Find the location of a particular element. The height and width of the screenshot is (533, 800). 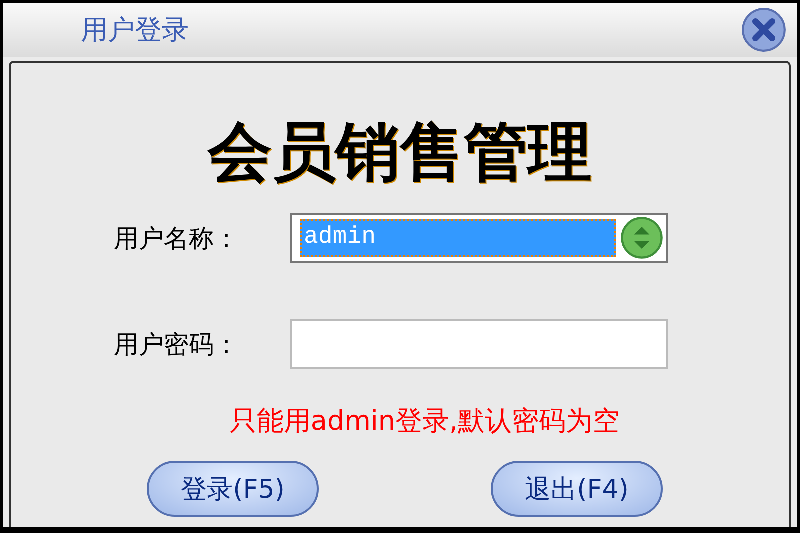

dialog-button: 退出(F4) is located at coordinates (577, 489).